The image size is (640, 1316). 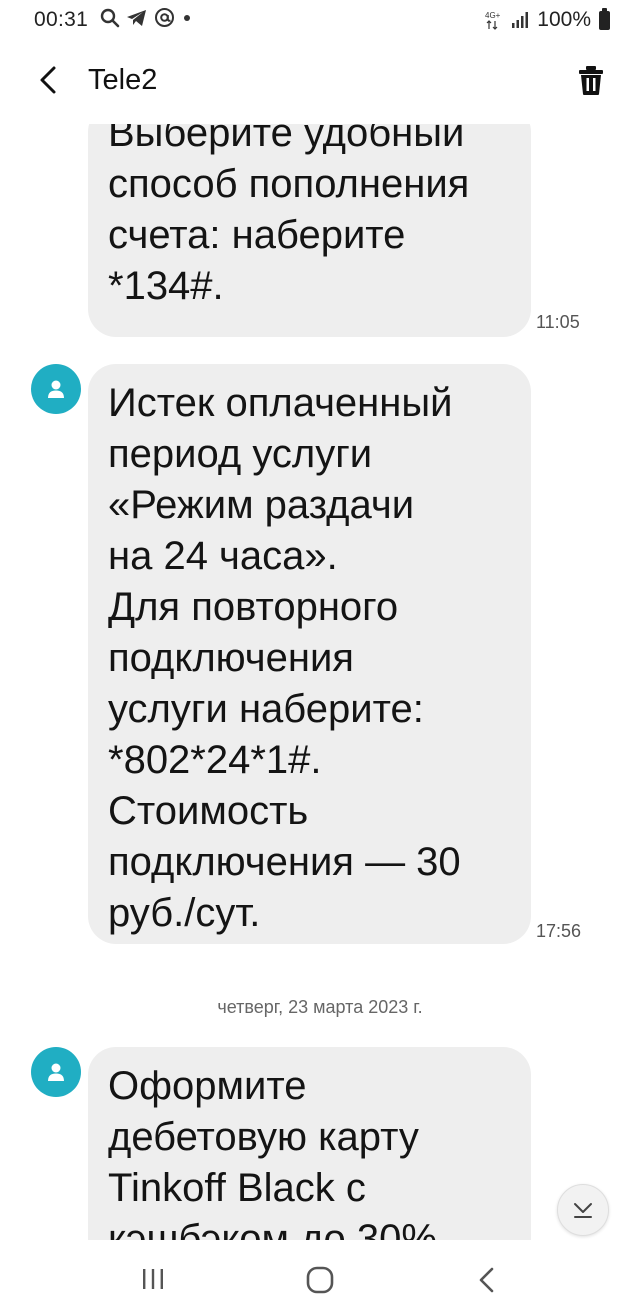 What do you see at coordinates (164, 17) in the screenshot?
I see `at-icon` at bounding box center [164, 17].